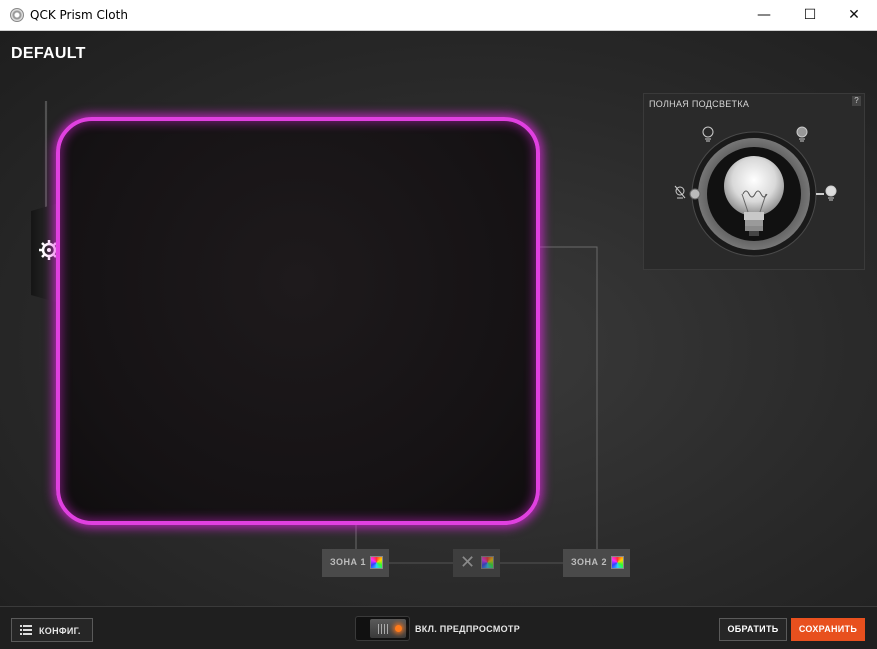  I want to click on preview-toggle, so click(382, 628).